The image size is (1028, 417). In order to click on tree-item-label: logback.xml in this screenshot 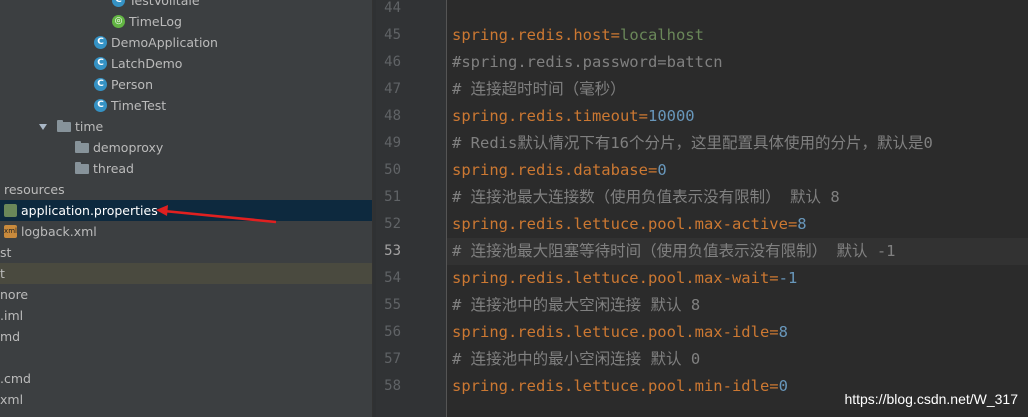, I will do `click(59, 231)`.